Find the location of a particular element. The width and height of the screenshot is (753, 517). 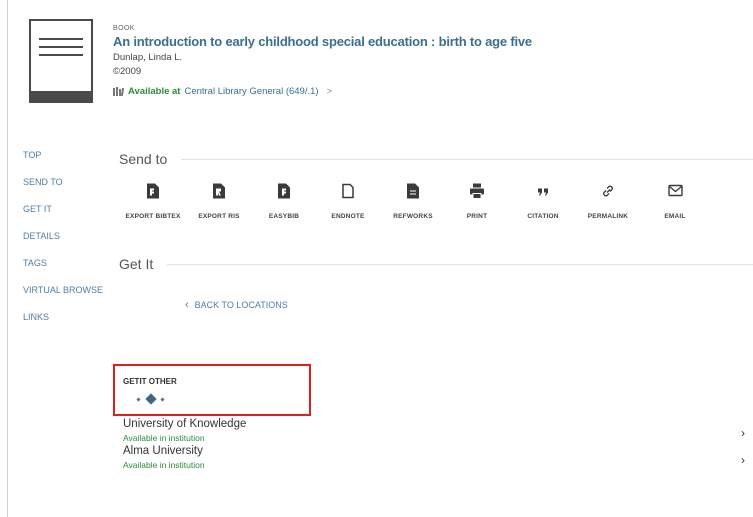

print-label: PRINT is located at coordinates (477, 216).